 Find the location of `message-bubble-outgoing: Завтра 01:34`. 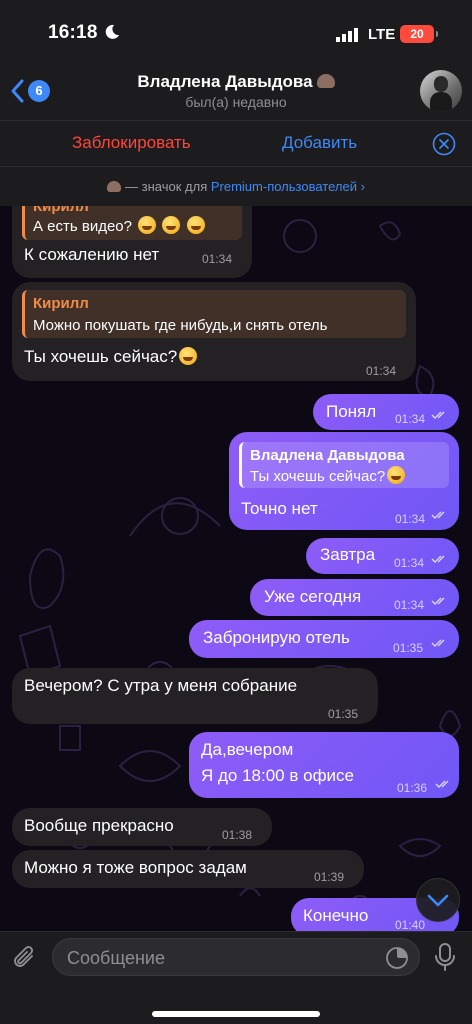

message-bubble-outgoing: Завтра 01:34 is located at coordinates (382, 556).